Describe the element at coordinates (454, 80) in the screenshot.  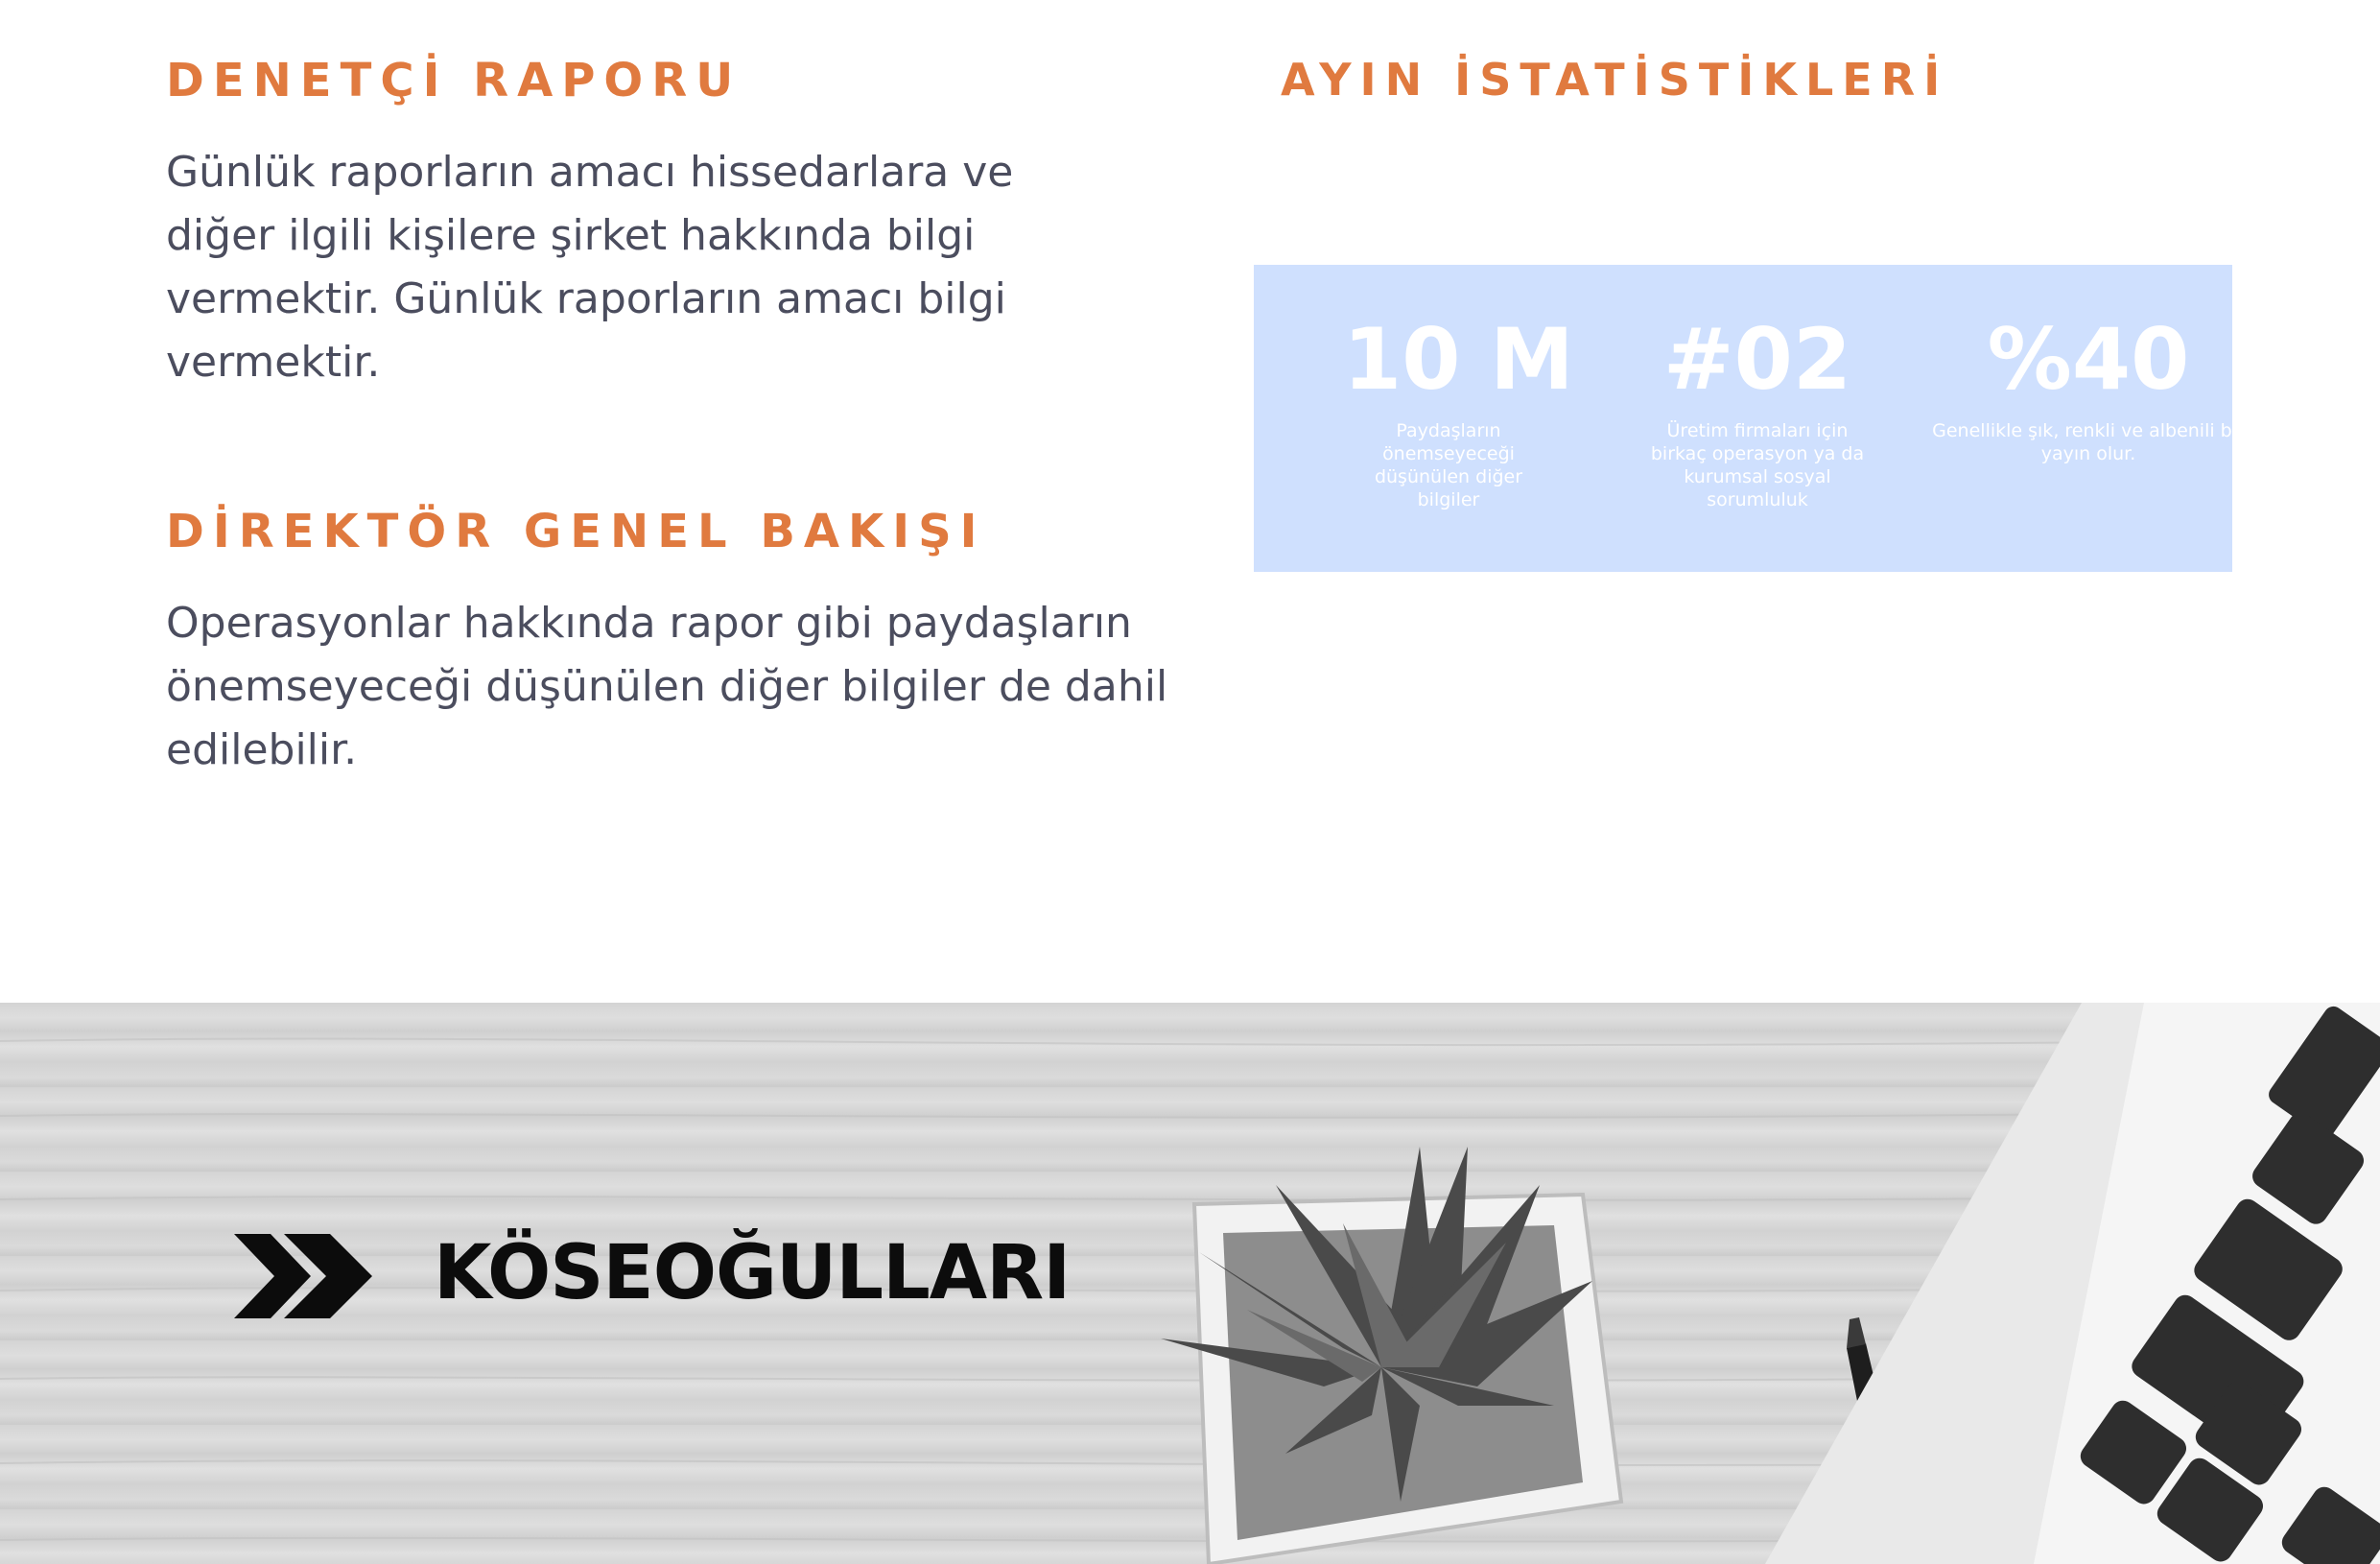
I see `section-title-denetci-raporu: DENETÇİ RAPORU` at that location.